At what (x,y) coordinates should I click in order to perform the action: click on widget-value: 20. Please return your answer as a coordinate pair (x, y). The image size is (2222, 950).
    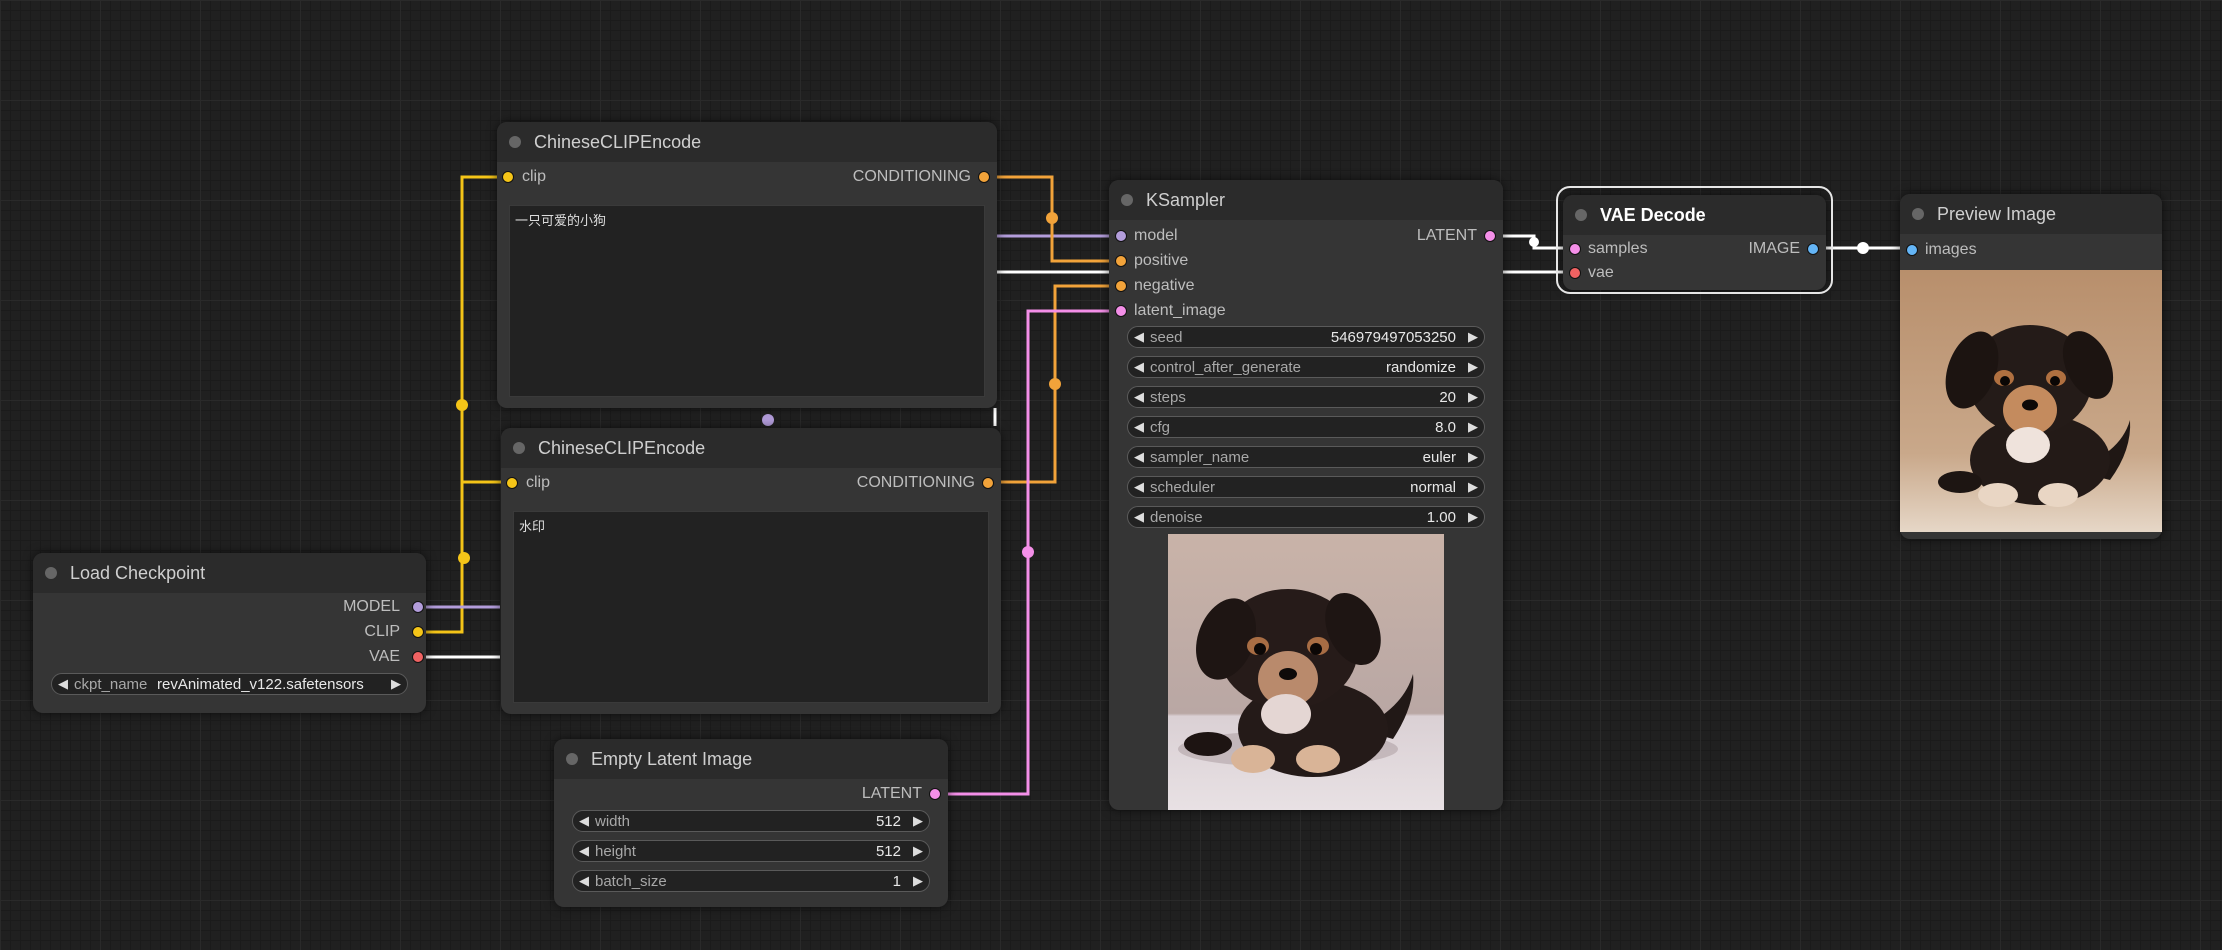
    Looking at the image, I should click on (1447, 397).